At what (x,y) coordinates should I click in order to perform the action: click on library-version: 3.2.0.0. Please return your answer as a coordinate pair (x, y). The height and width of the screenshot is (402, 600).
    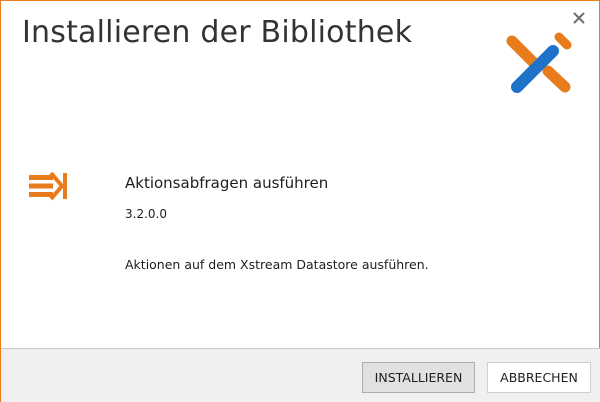
    Looking at the image, I should click on (146, 214).